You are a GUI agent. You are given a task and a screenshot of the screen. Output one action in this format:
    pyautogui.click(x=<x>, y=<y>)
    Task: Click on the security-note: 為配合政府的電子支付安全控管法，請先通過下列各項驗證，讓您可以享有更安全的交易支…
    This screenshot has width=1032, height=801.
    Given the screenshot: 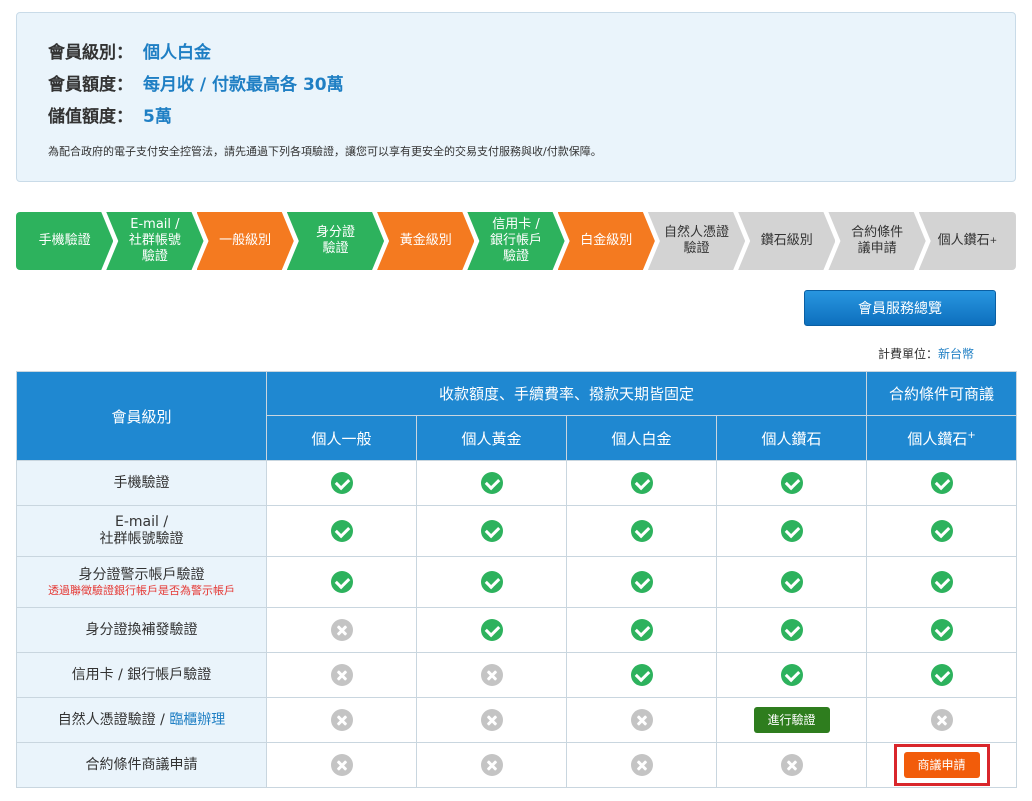 What is the action you would take?
    pyautogui.click(x=325, y=151)
    